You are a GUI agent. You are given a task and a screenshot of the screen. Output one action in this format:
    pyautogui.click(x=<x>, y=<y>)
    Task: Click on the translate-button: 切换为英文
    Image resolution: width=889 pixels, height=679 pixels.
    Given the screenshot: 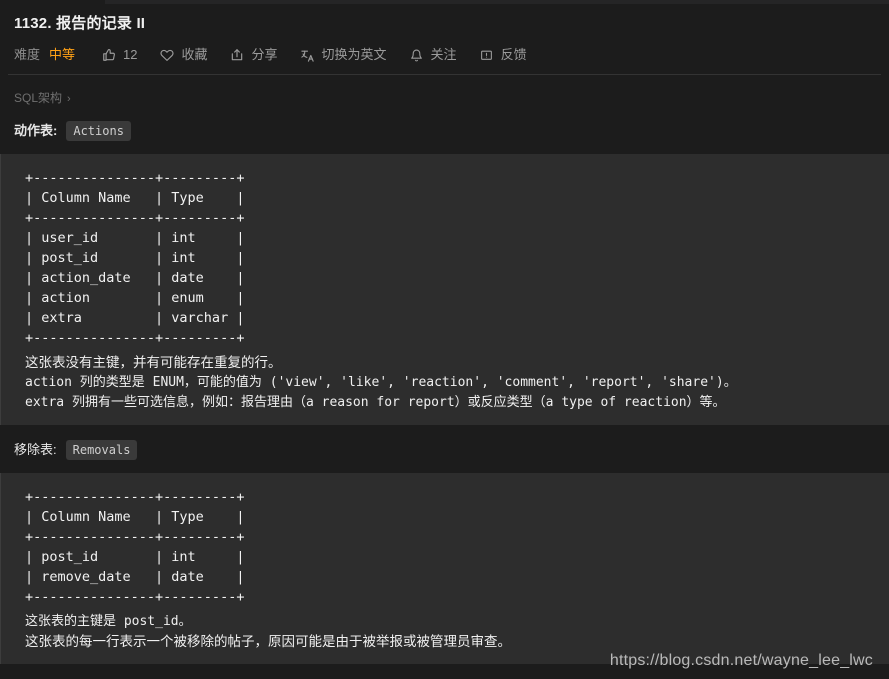 What is the action you would take?
    pyautogui.click(x=343, y=55)
    